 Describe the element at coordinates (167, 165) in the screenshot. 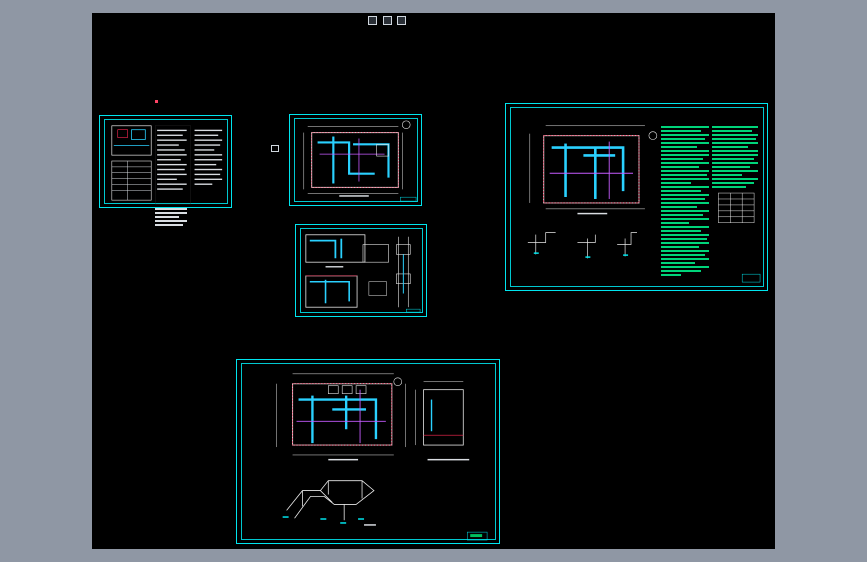

I see `sheet-1-drawing` at that location.